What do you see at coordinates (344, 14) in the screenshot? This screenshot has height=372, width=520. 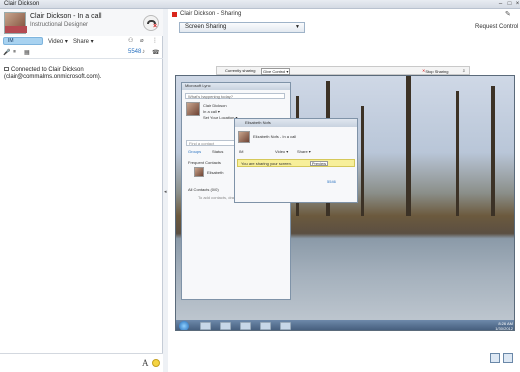 I see `stage-header: Clair Dickson - Sharing ✎` at bounding box center [344, 14].